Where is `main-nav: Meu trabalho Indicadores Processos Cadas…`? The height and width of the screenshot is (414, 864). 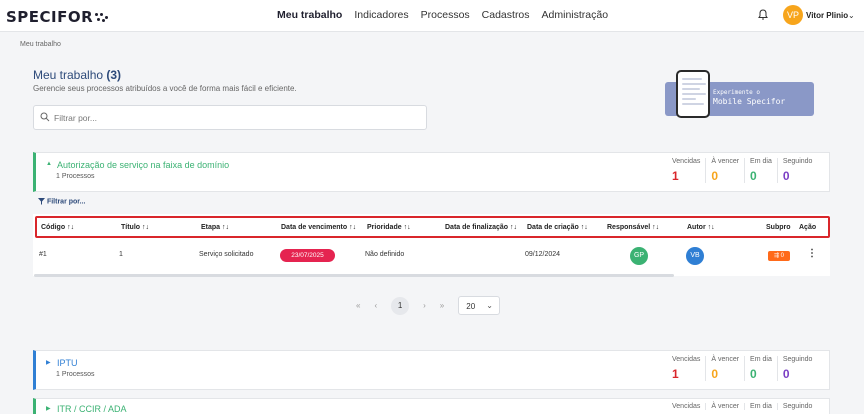
main-nav: Meu trabalho Indicadores Processos Cadas… is located at coordinates (448, 15).